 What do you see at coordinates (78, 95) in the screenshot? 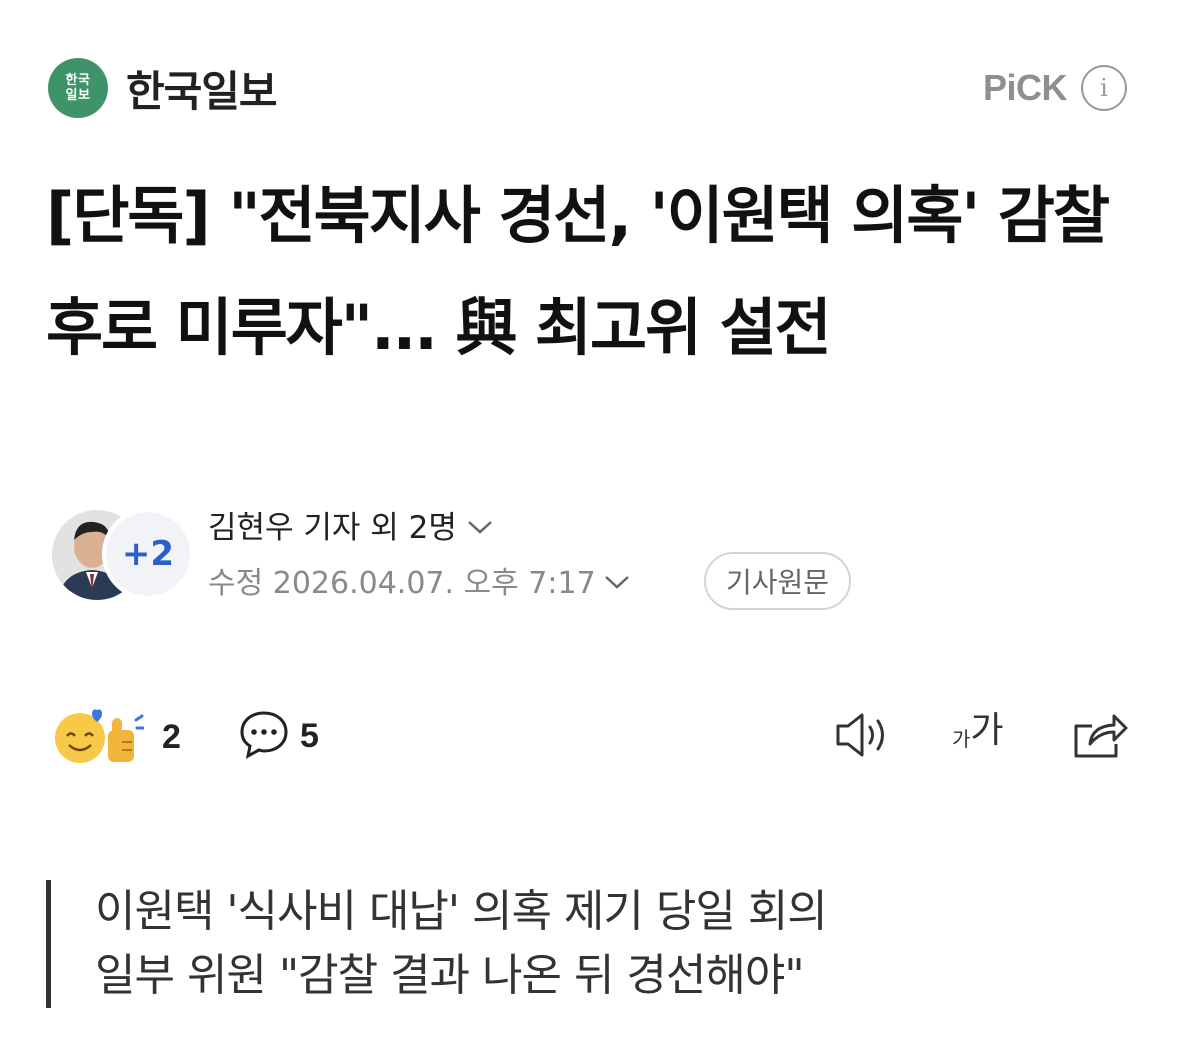
I see `press-logo-line2: 일보` at bounding box center [78, 95].